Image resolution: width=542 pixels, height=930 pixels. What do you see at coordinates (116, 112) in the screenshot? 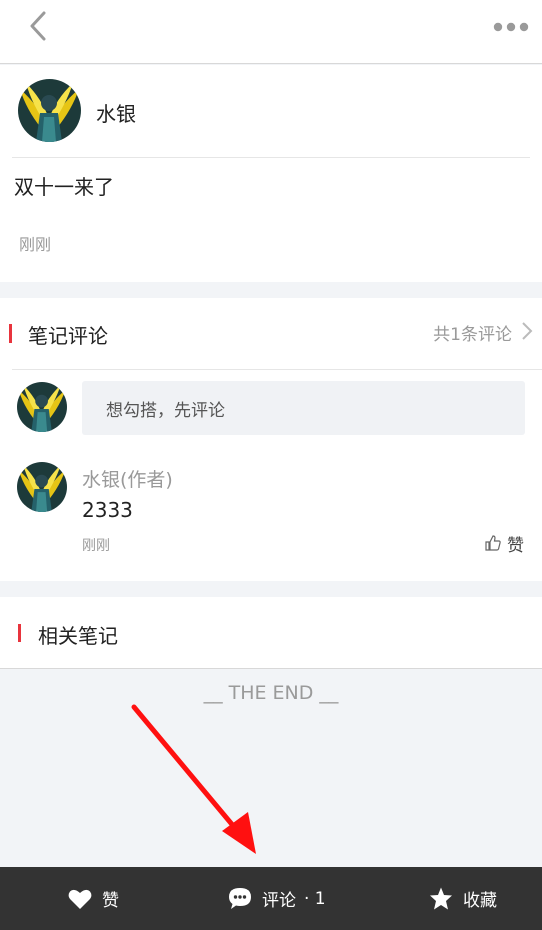
I see `author-name: 水银` at bounding box center [116, 112].